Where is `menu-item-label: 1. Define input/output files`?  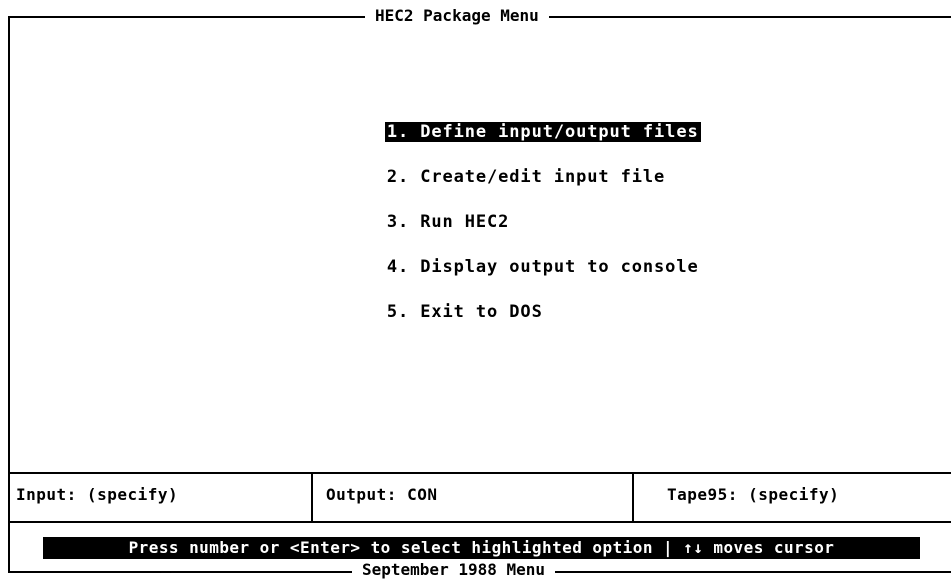 menu-item-label: 1. Define input/output files is located at coordinates (542, 132).